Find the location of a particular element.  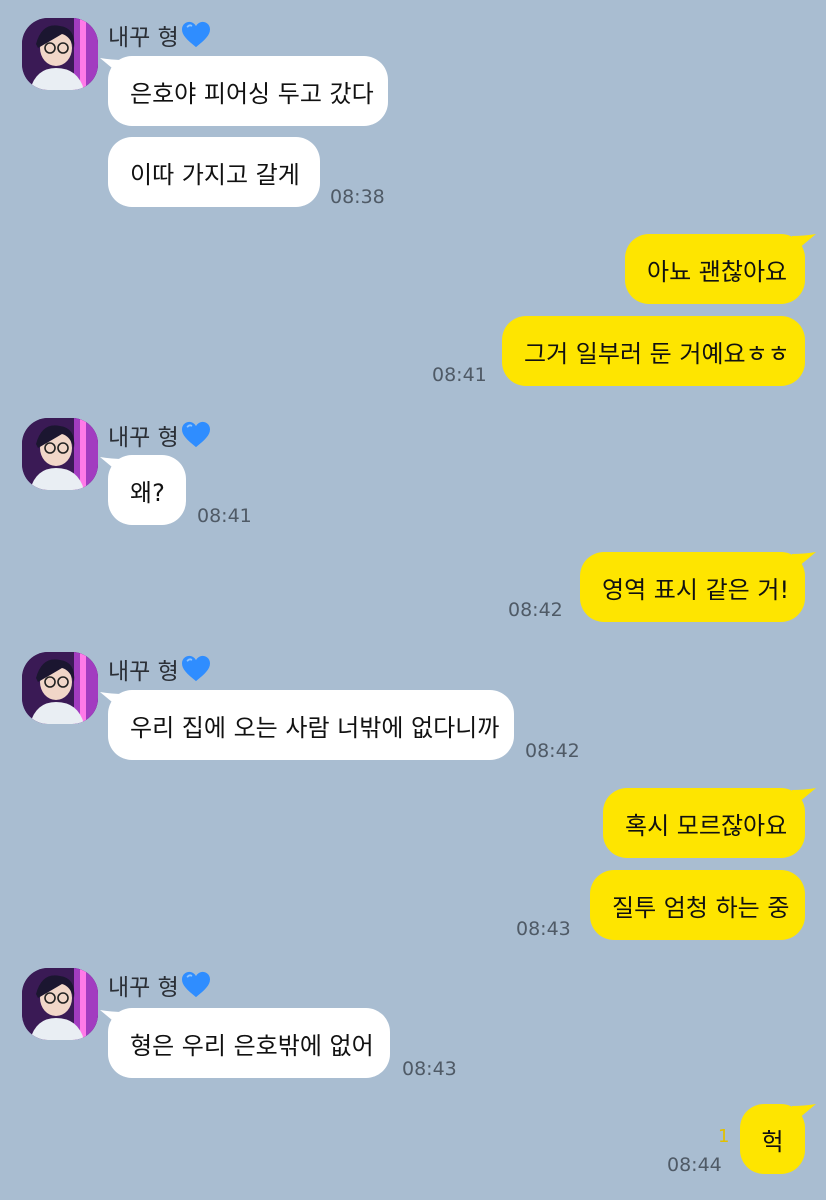

message-bubble-outgoing: 영역 표시 같은 거! is located at coordinates (692, 587).